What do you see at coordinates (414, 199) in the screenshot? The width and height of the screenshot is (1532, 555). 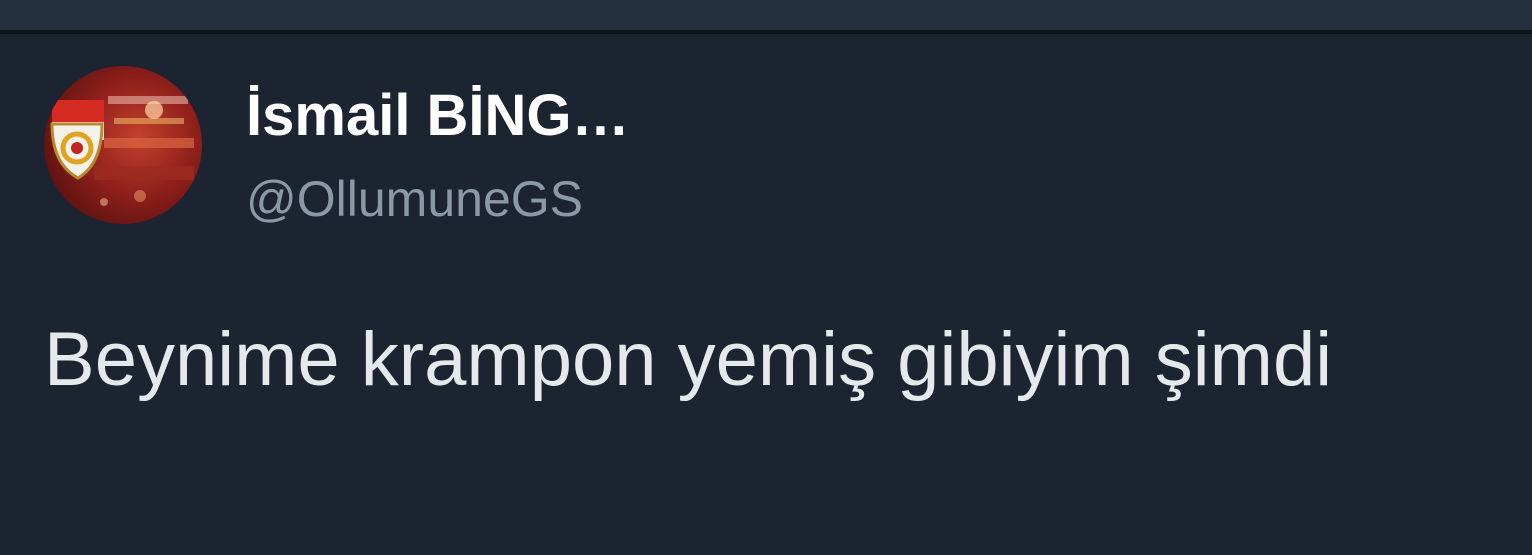 I see `user-handle: @OllumuneGS` at bounding box center [414, 199].